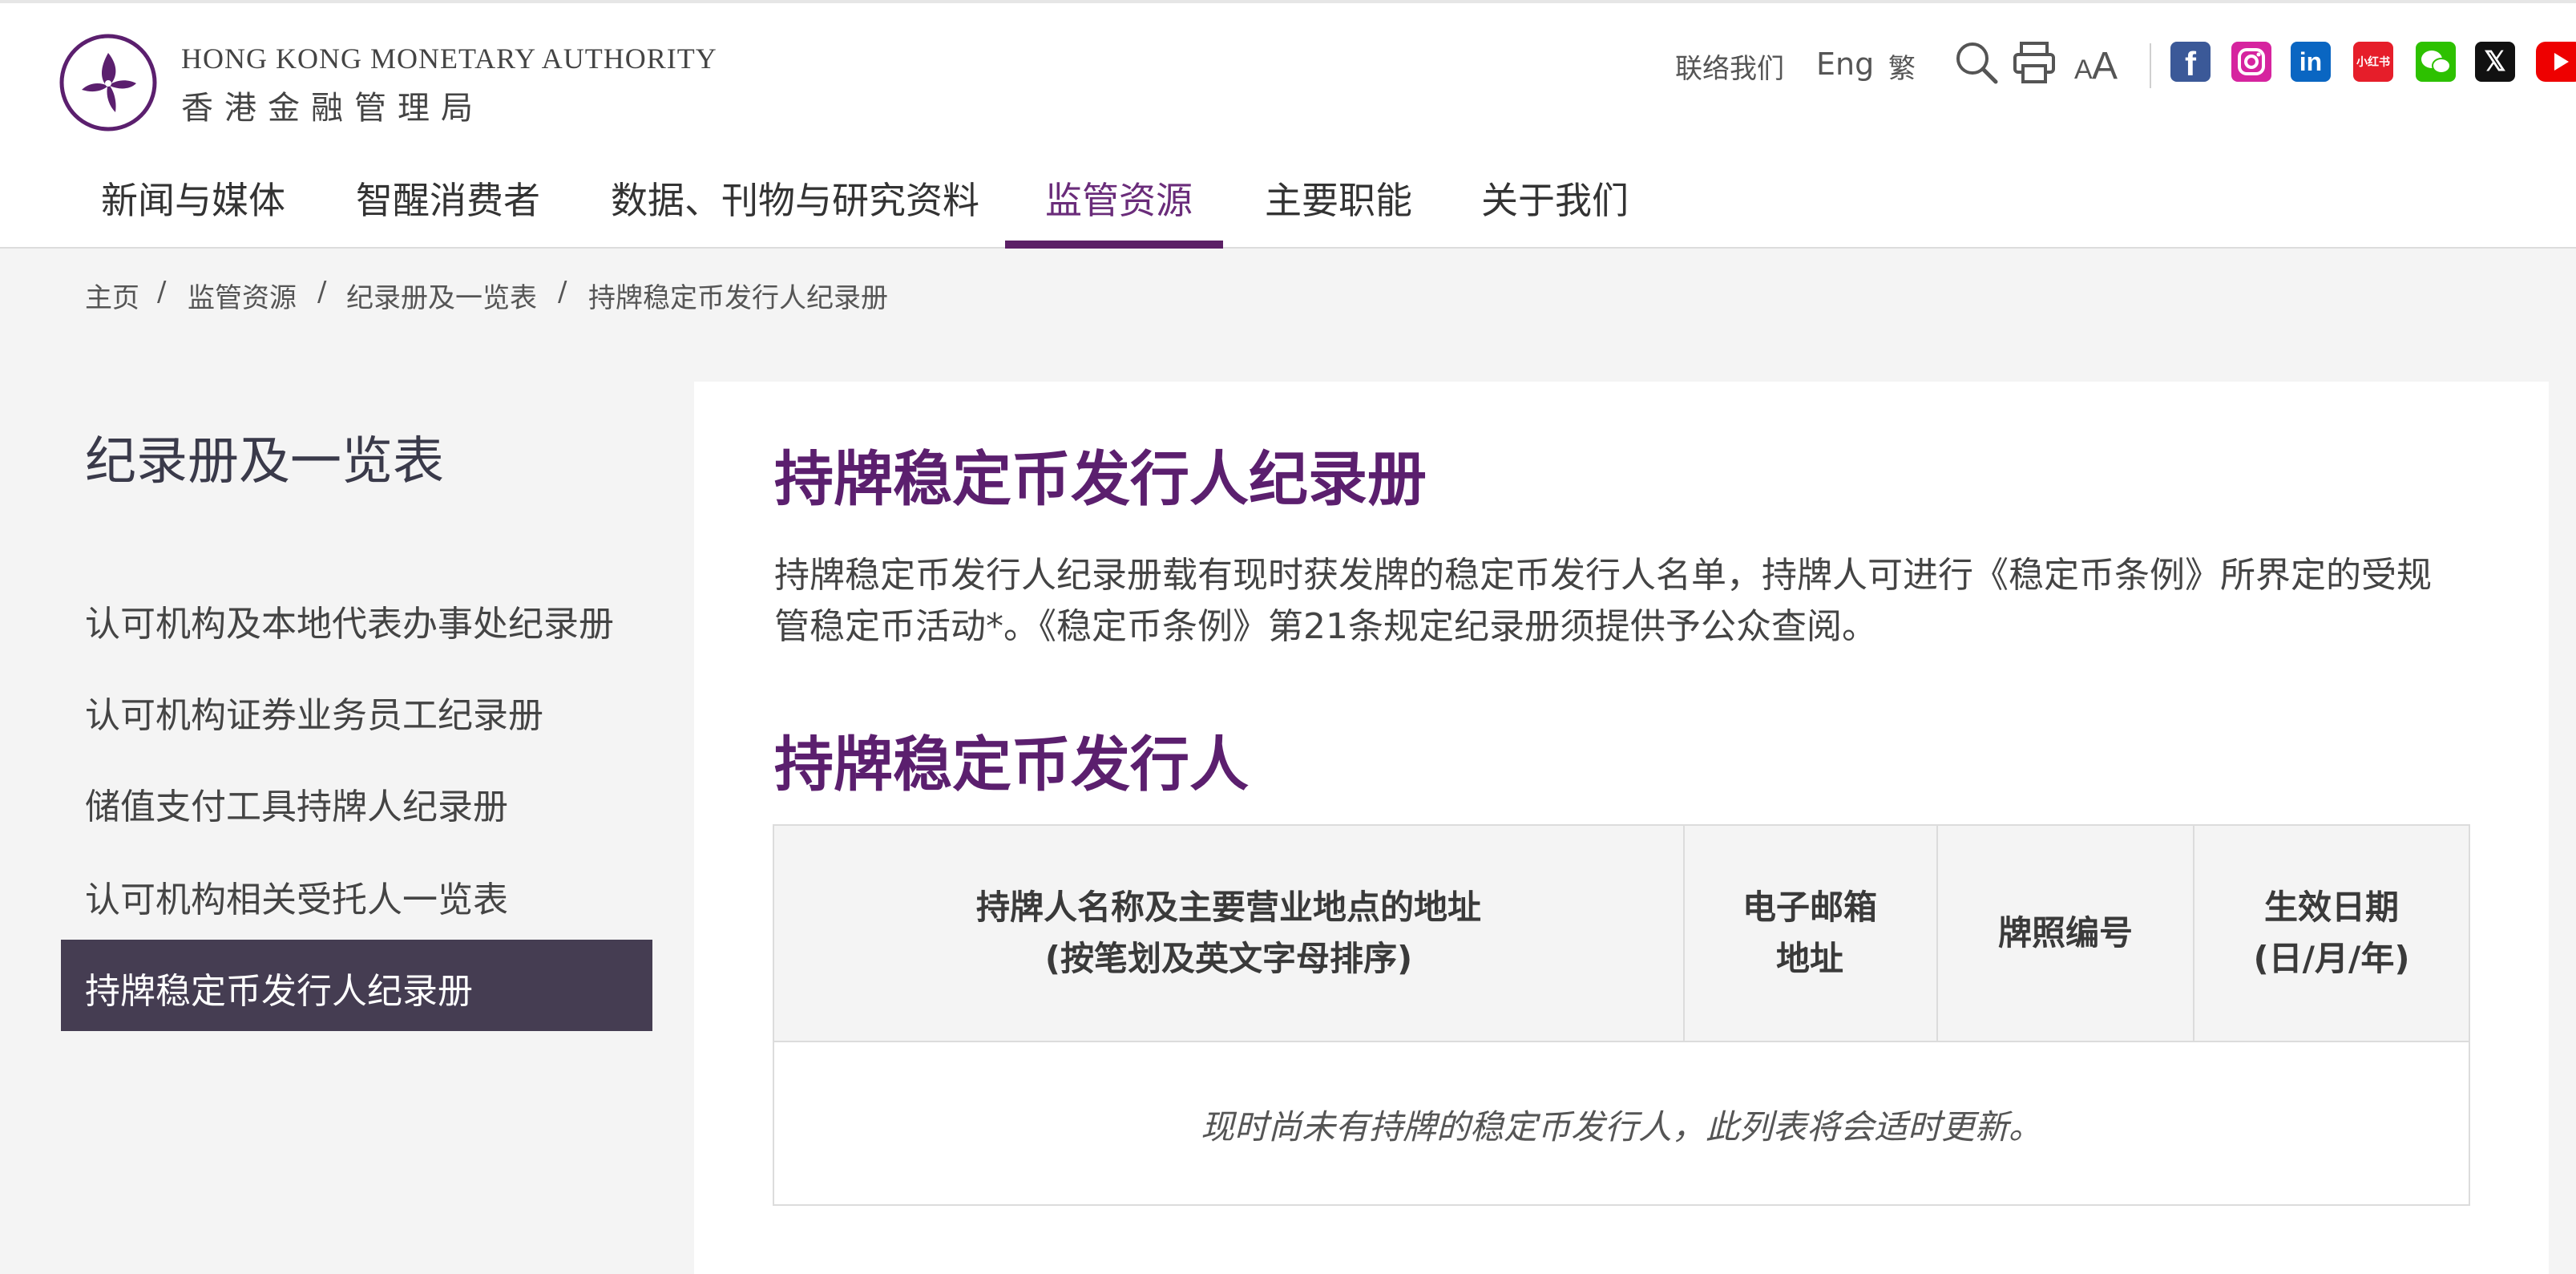 The width and height of the screenshot is (2576, 1274). What do you see at coordinates (795, 198) in the screenshot?
I see `nav-data-publications: 数据、刊物与研究资料` at bounding box center [795, 198].